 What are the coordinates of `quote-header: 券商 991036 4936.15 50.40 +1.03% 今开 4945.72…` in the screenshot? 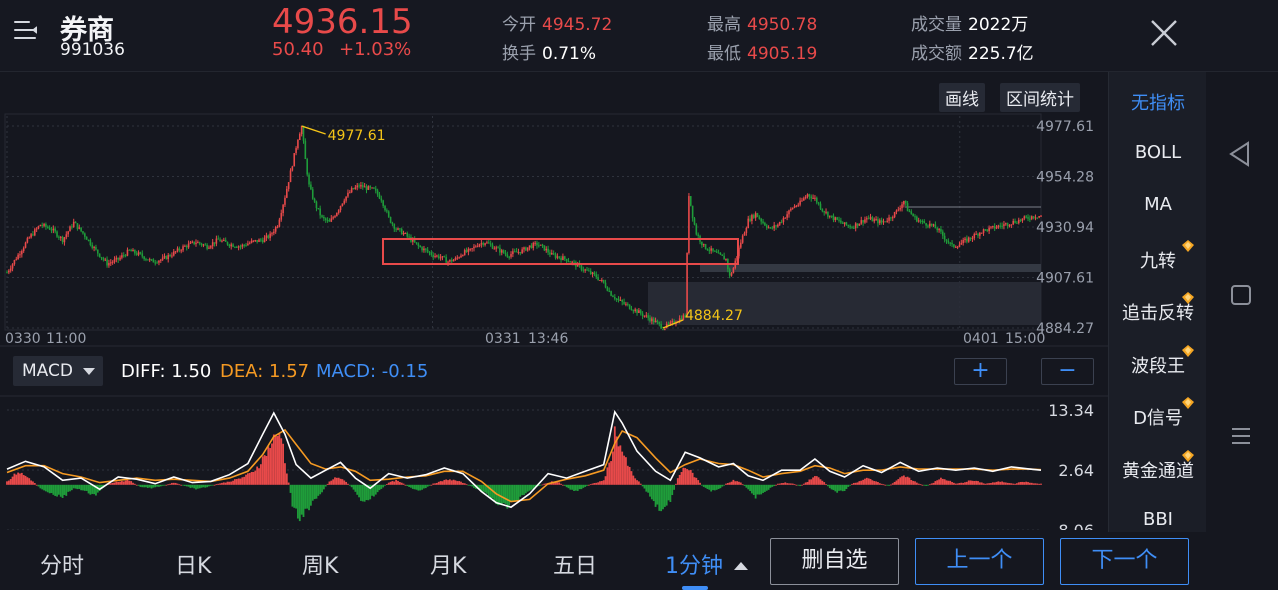 It's located at (639, 36).